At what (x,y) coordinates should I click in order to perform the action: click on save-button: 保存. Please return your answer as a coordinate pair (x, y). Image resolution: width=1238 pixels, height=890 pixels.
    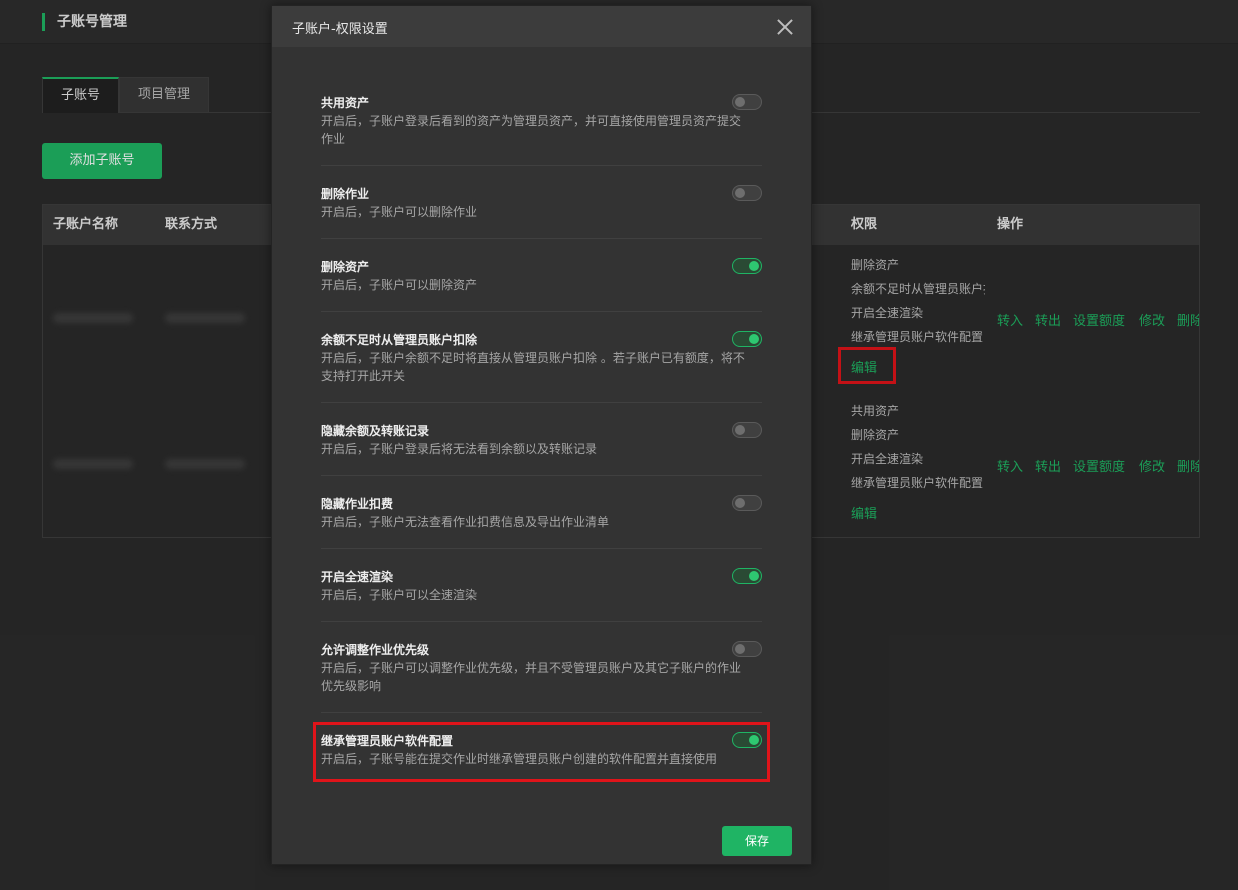
    Looking at the image, I should click on (757, 841).